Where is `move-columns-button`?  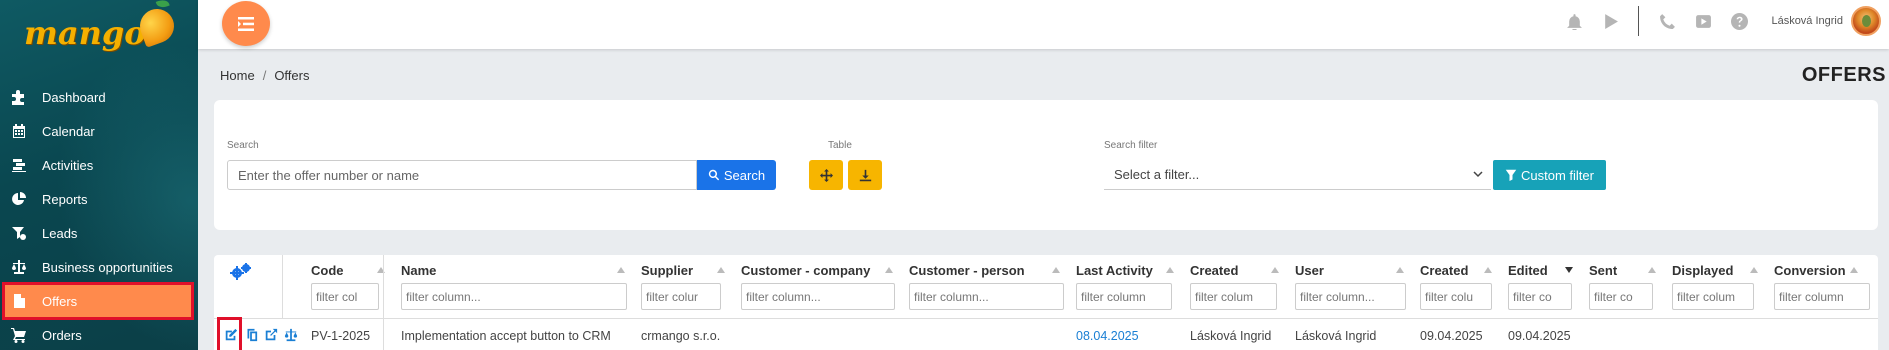
move-columns-button is located at coordinates (826, 175).